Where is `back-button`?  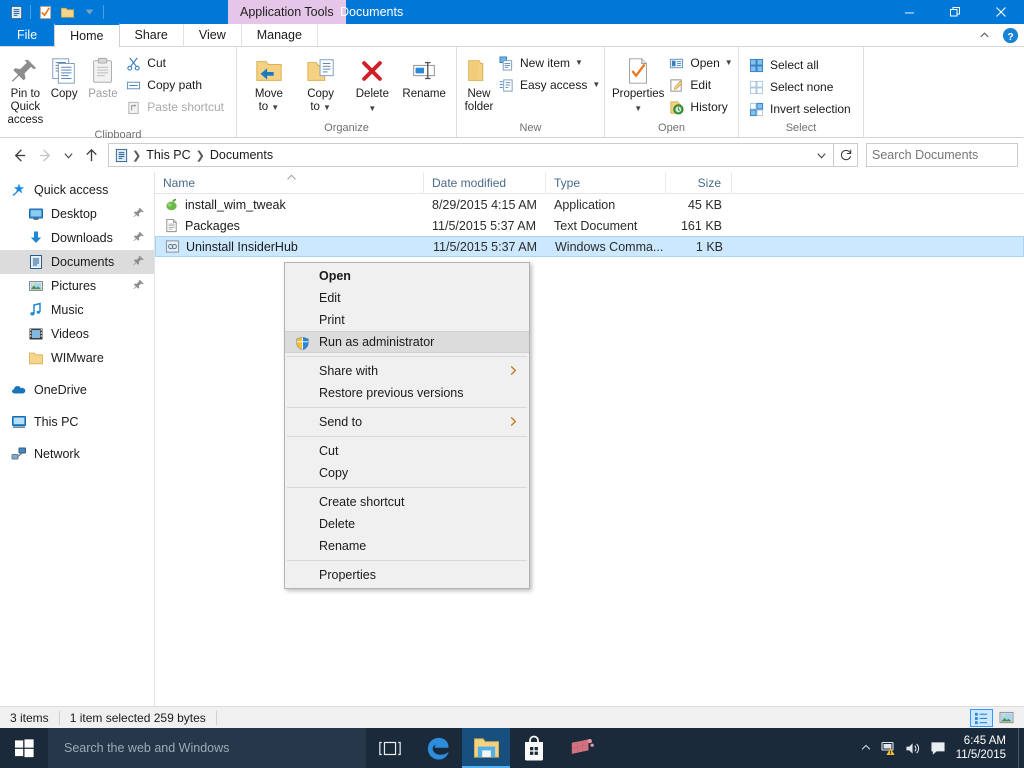 back-button is located at coordinates (19, 155).